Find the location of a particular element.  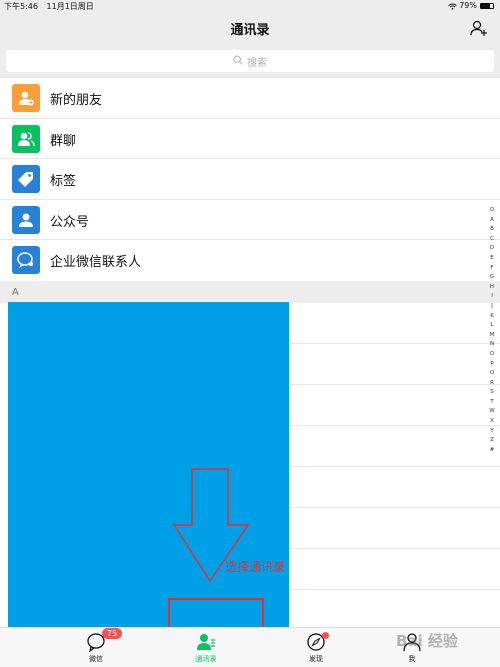

index-letter: J is located at coordinates (492, 307).